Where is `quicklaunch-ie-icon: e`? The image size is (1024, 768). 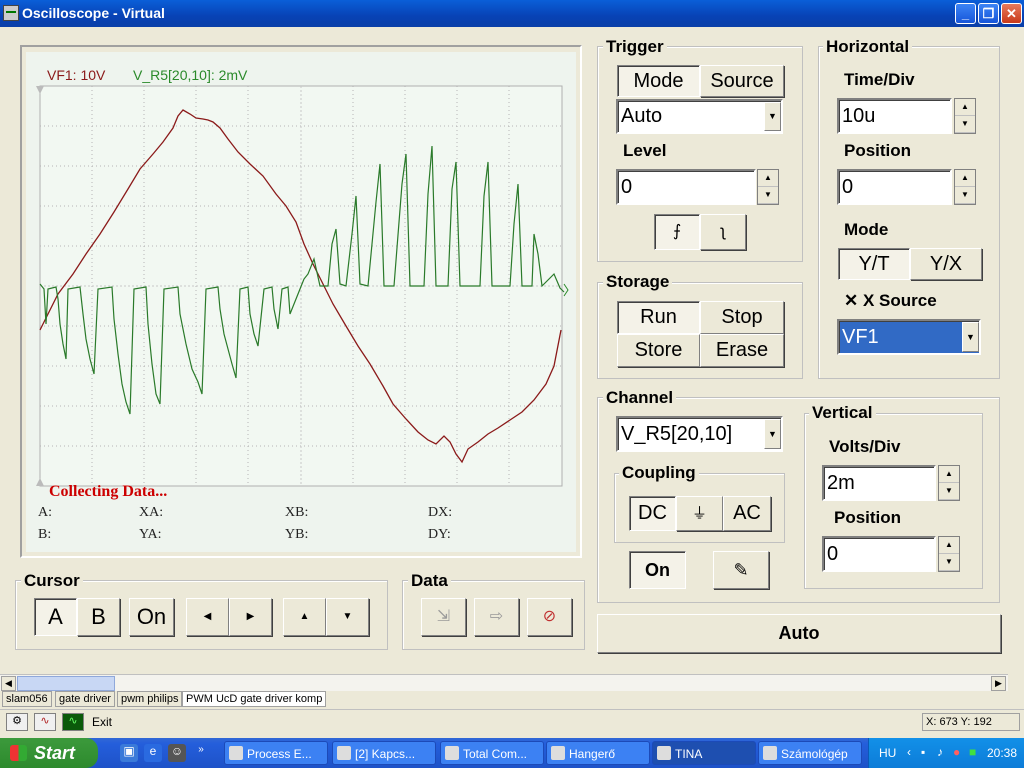 quicklaunch-ie-icon: e is located at coordinates (153, 753).